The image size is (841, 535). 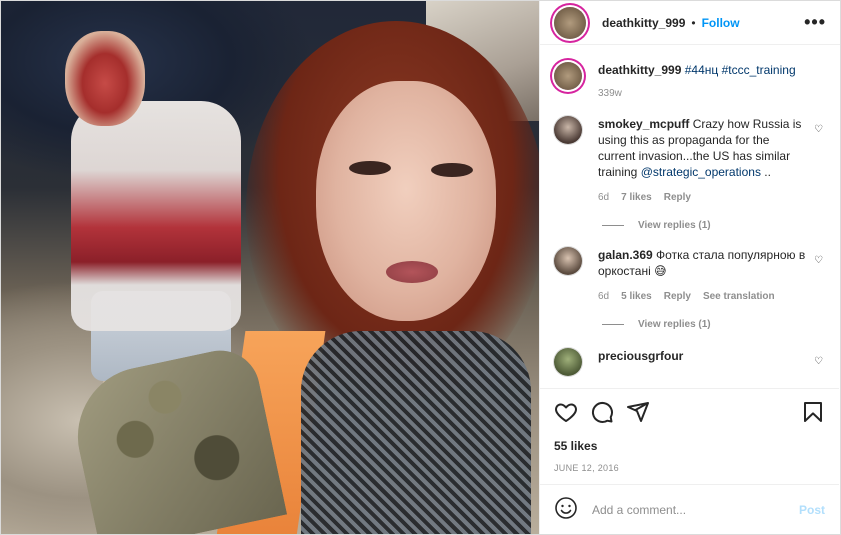 I want to click on caption-text-block: deathkitty_999 #44нц #tccc_training 339w, so click(x=703, y=82).